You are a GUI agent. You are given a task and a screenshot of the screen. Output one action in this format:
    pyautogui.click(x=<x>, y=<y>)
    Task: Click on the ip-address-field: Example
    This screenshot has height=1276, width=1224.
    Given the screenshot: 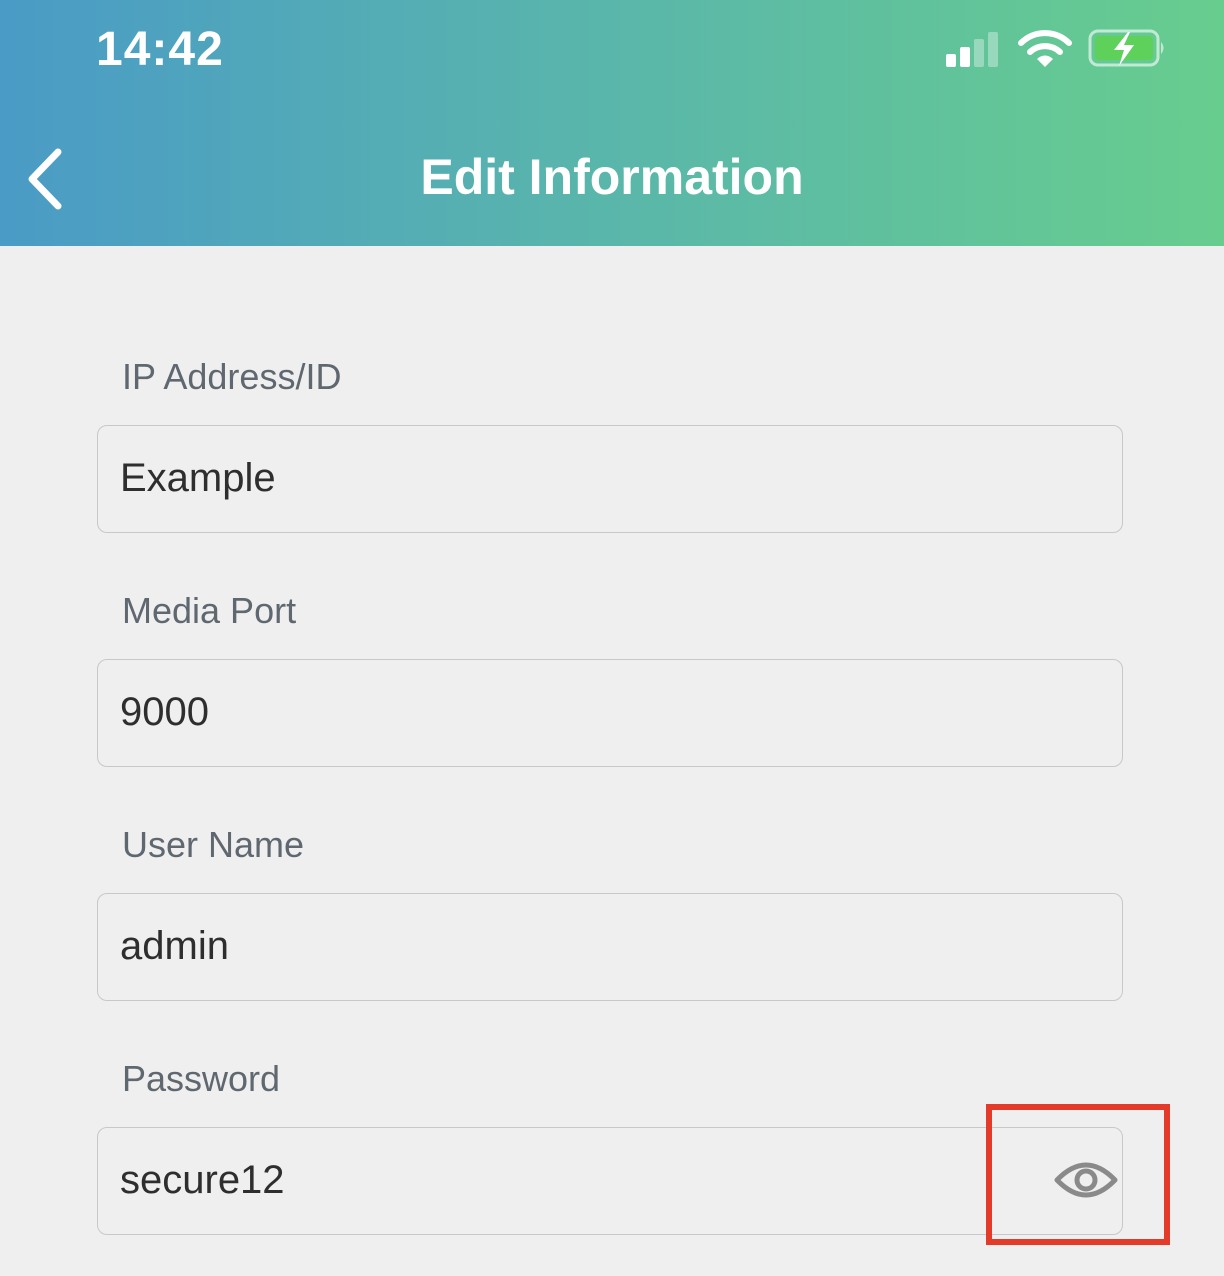 What is the action you would take?
    pyautogui.click(x=610, y=479)
    